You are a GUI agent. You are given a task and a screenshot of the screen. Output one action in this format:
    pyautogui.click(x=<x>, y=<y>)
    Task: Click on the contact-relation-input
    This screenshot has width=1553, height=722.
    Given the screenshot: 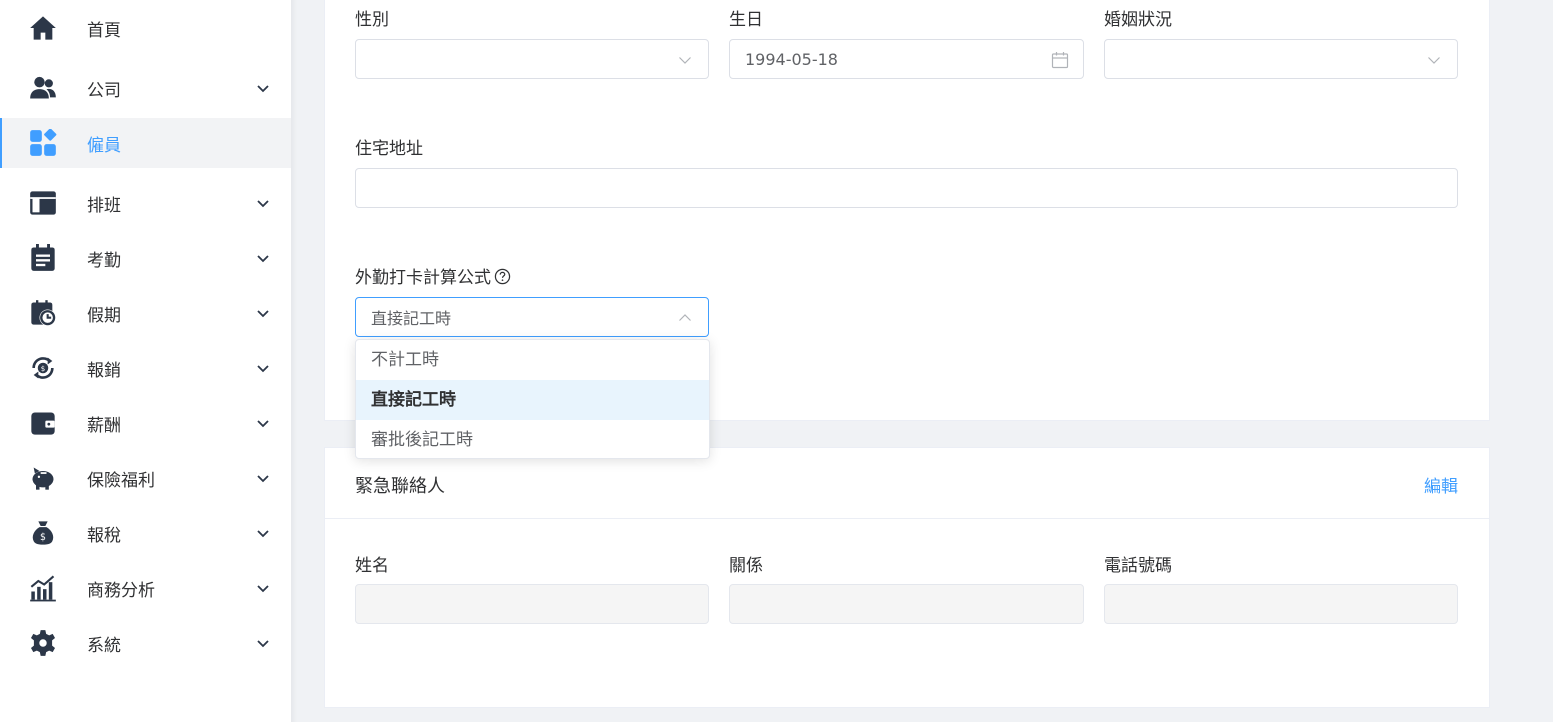 What is the action you would take?
    pyautogui.click(x=906, y=604)
    